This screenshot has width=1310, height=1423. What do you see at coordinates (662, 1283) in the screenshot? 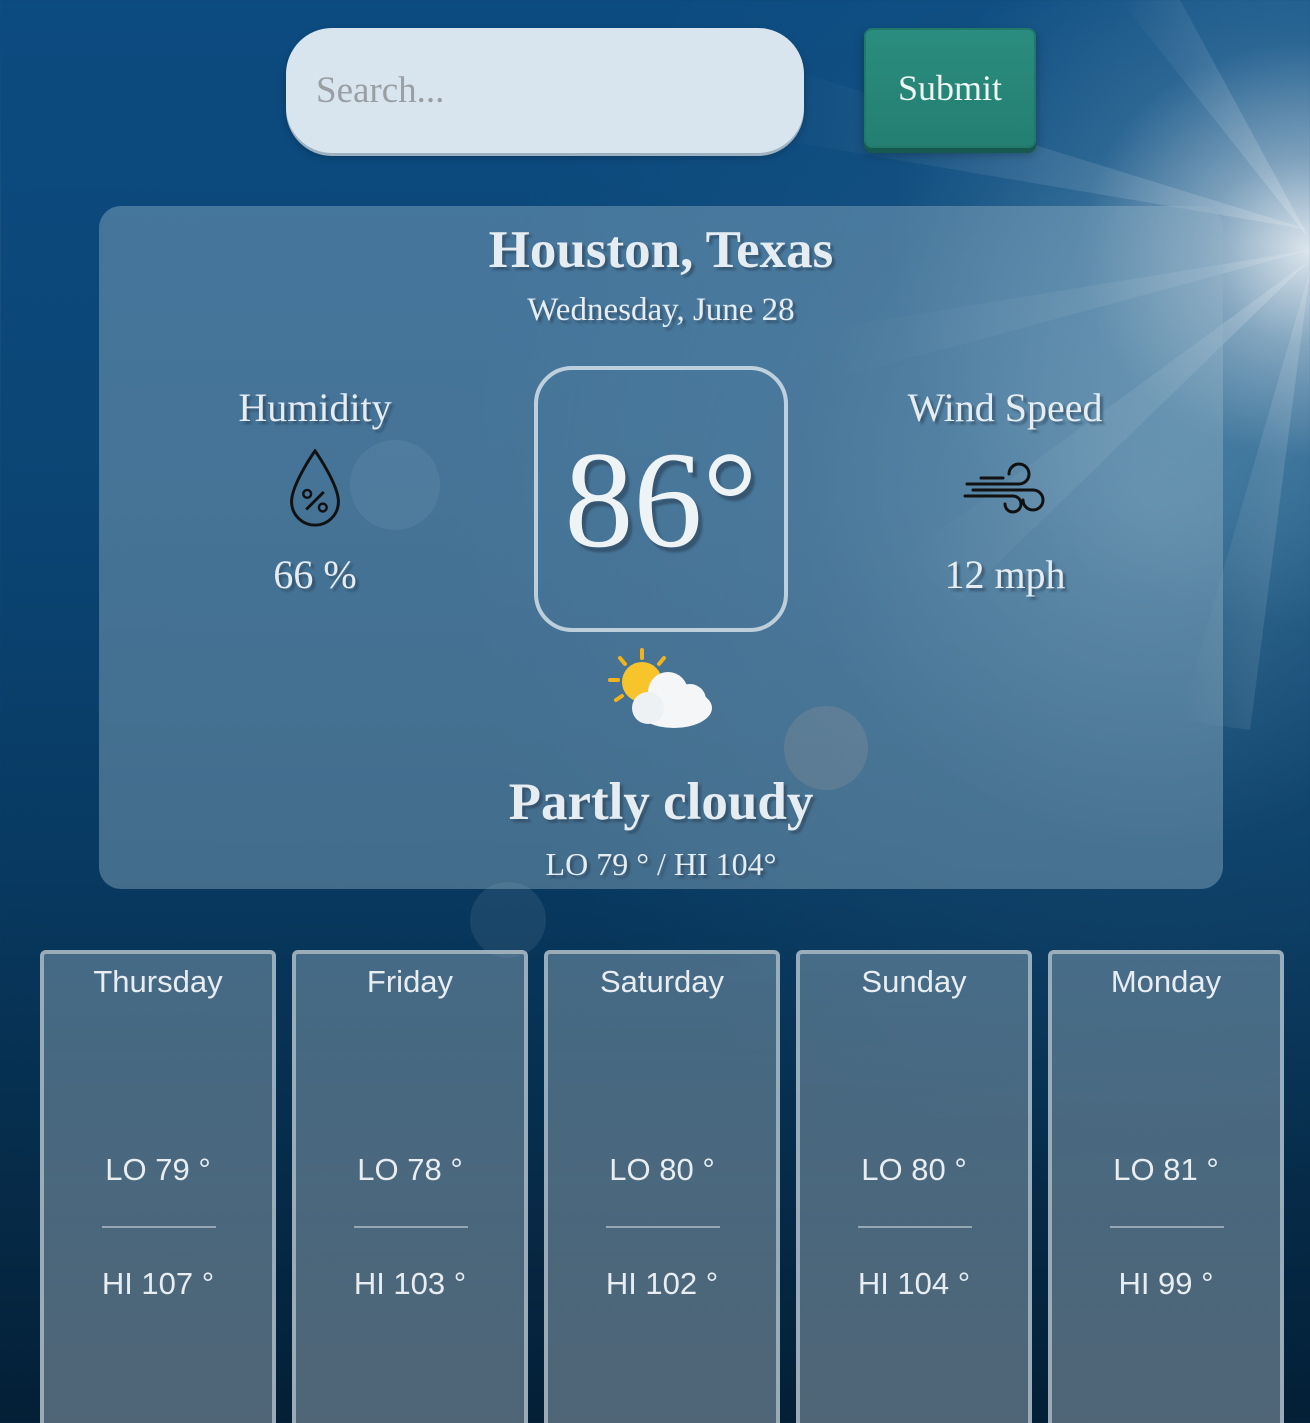
I see `forecast-hi: HI 102 °` at bounding box center [662, 1283].